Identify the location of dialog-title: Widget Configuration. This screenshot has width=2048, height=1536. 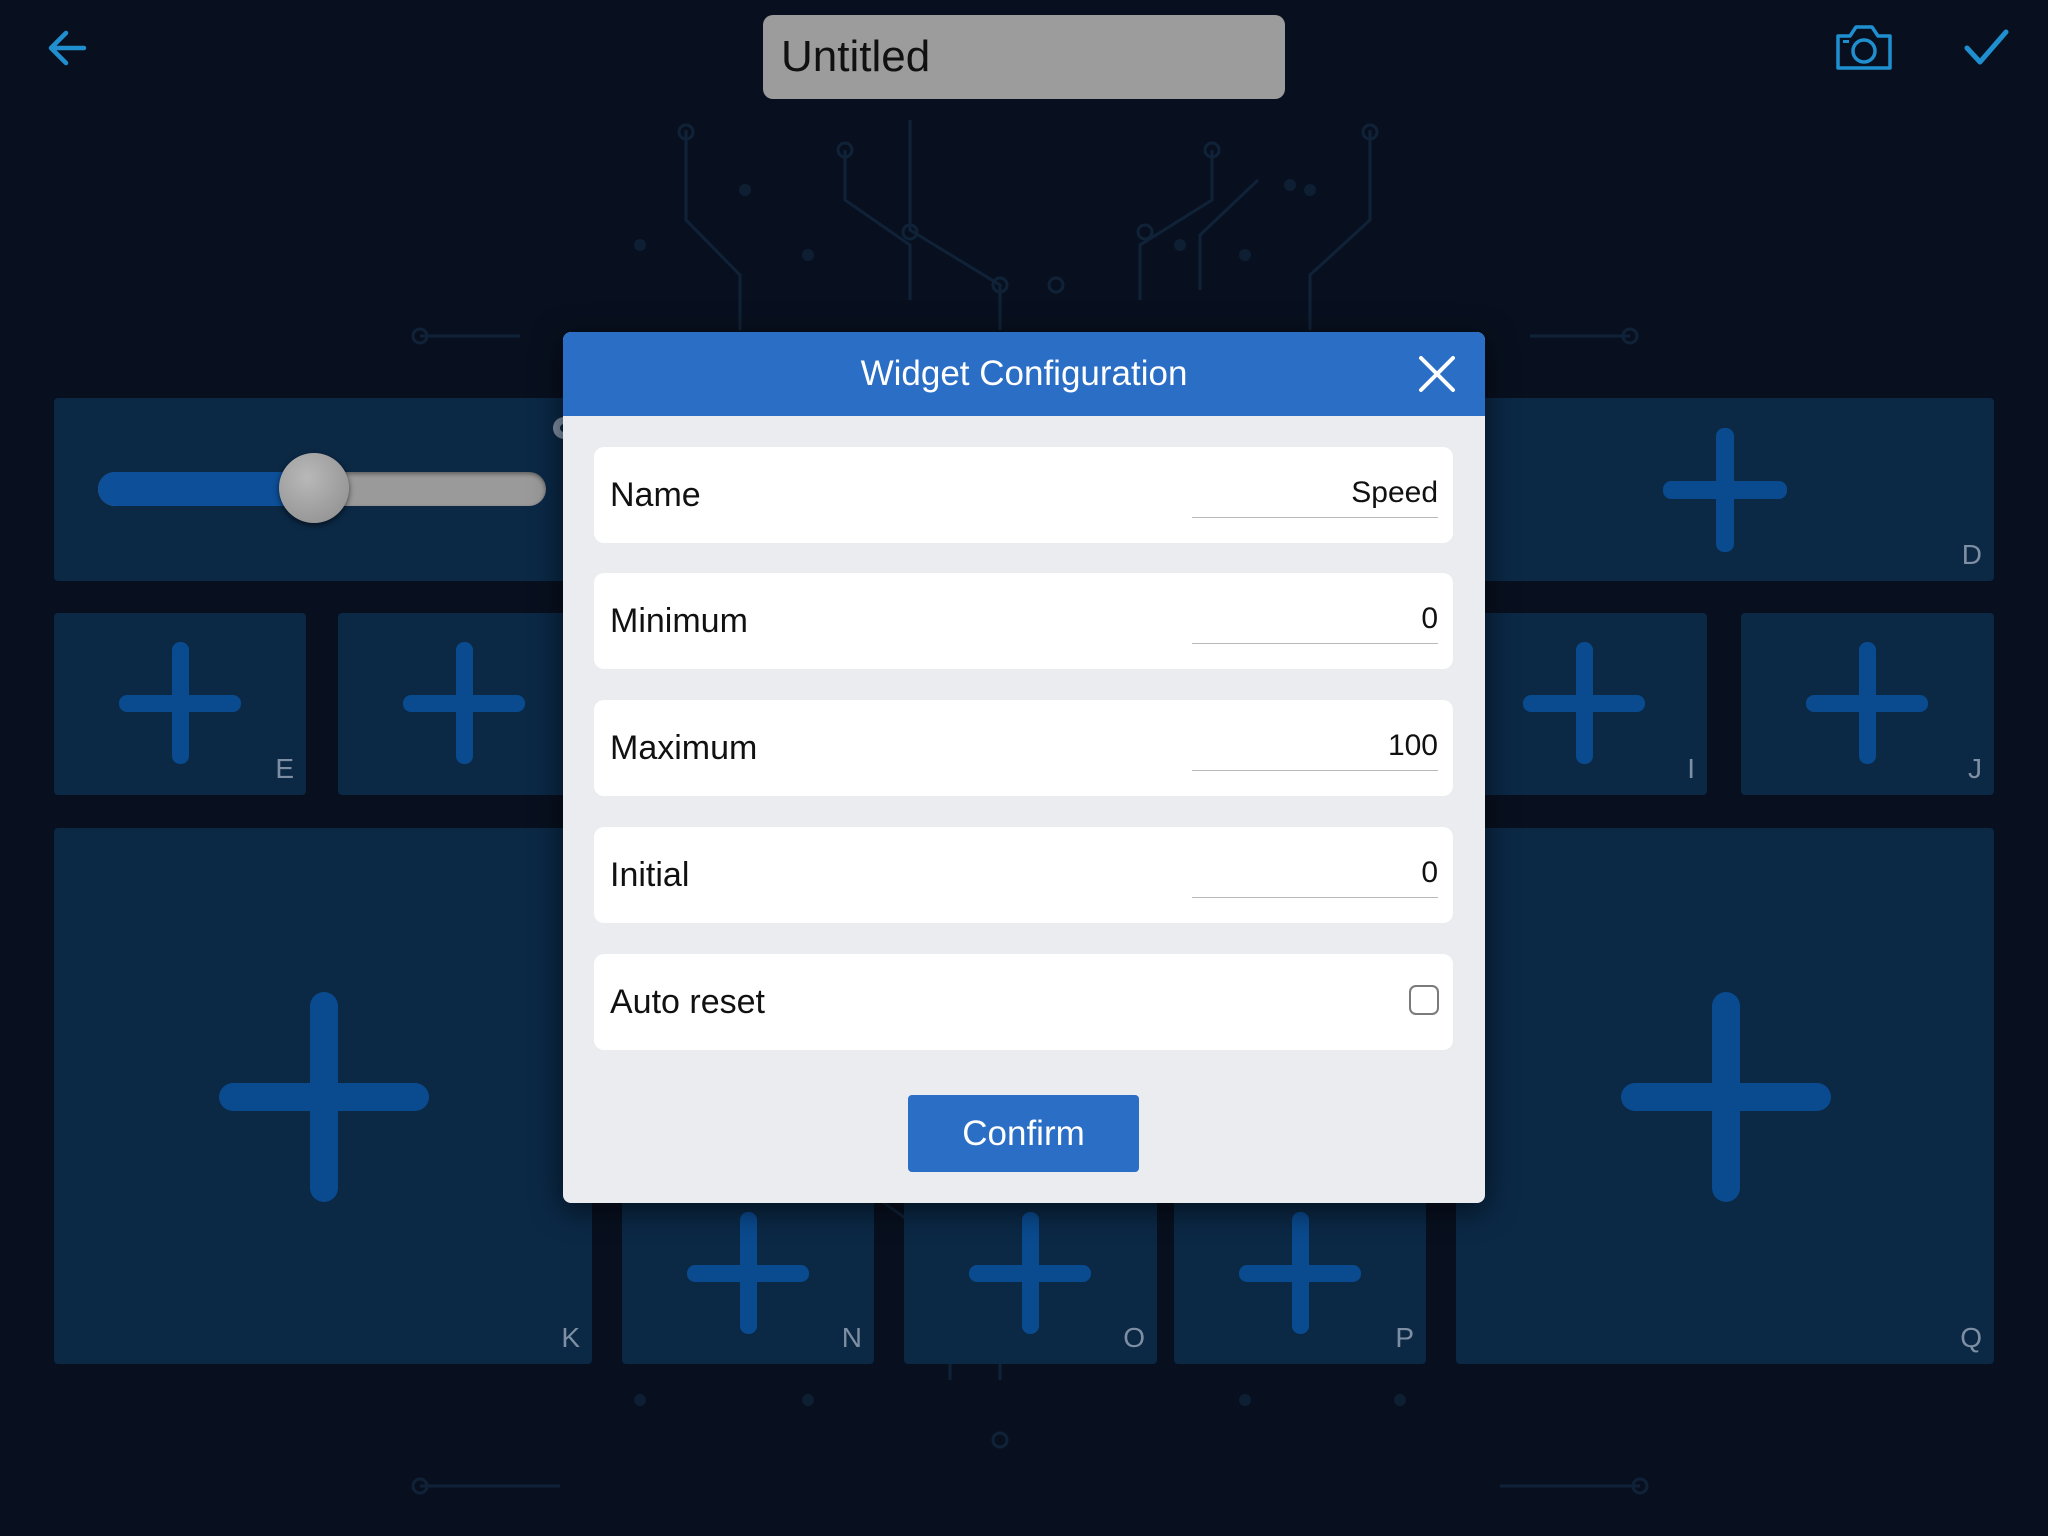
(1024, 373).